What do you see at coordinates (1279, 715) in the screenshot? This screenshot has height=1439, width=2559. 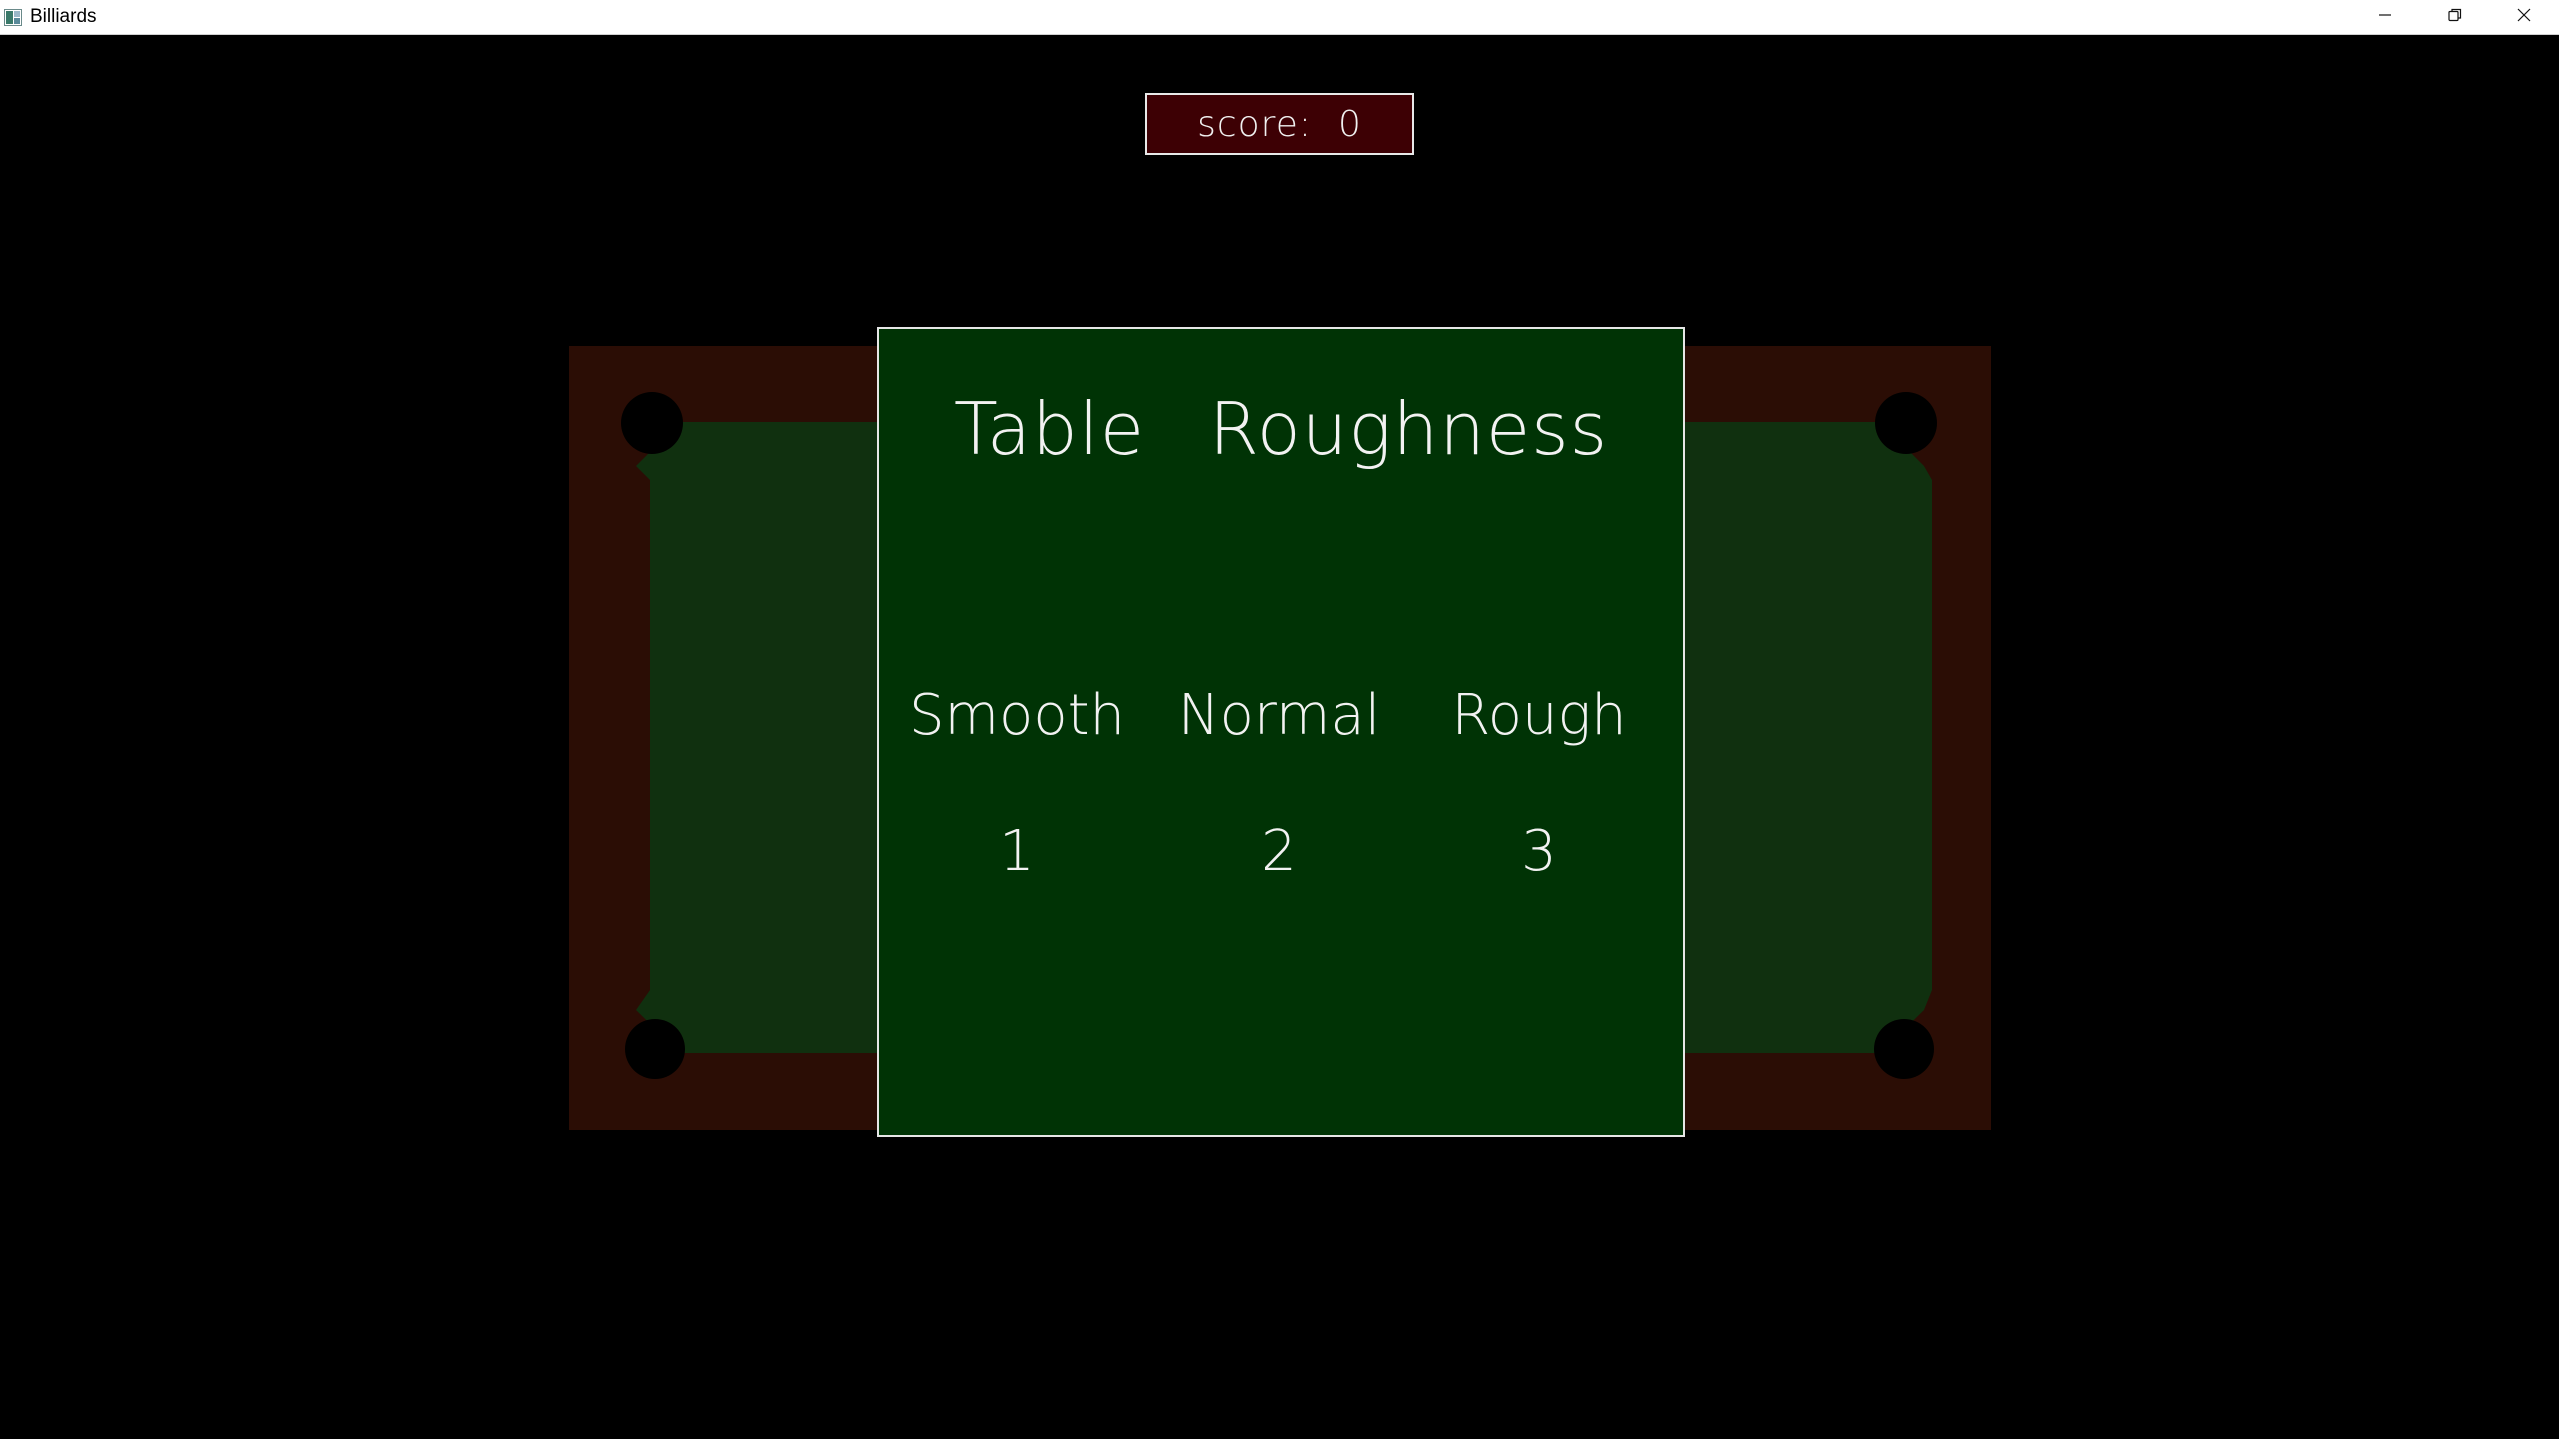 I see `option-label: Normal` at bounding box center [1279, 715].